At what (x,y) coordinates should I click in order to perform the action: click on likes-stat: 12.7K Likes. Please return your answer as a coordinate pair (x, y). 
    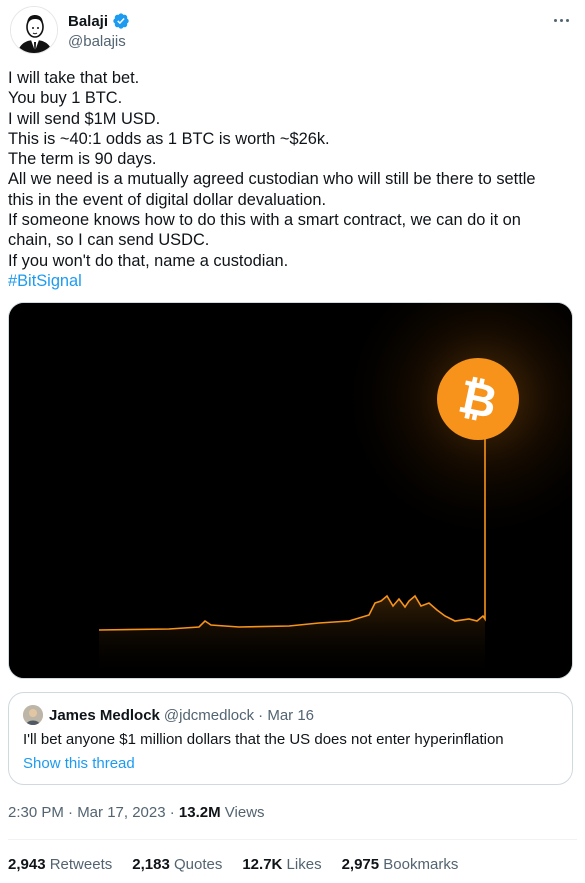
    Looking at the image, I should click on (281, 864).